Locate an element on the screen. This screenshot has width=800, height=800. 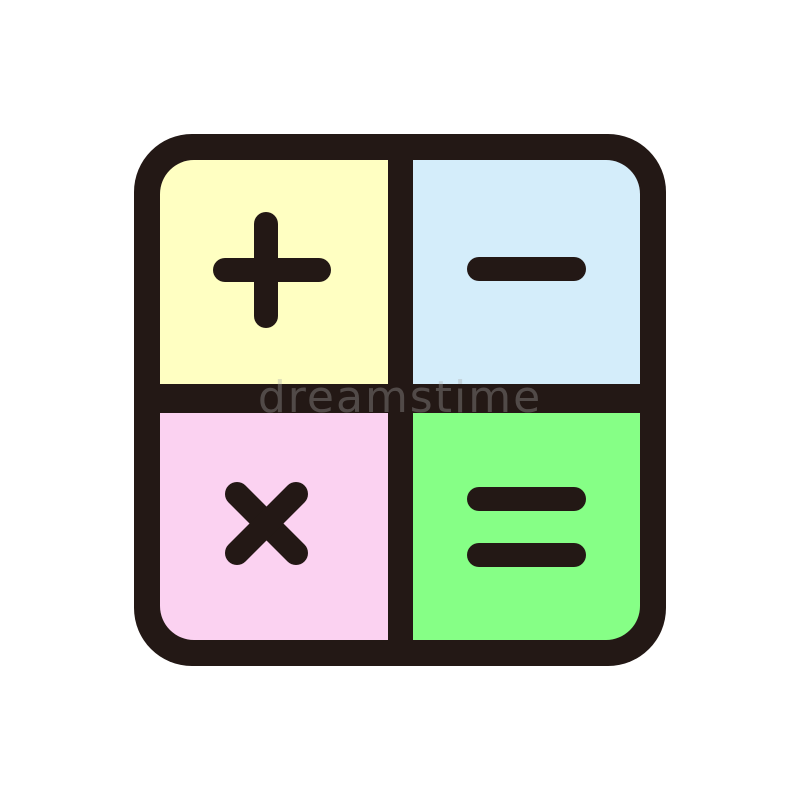
equals-cell is located at coordinates (526, 526).